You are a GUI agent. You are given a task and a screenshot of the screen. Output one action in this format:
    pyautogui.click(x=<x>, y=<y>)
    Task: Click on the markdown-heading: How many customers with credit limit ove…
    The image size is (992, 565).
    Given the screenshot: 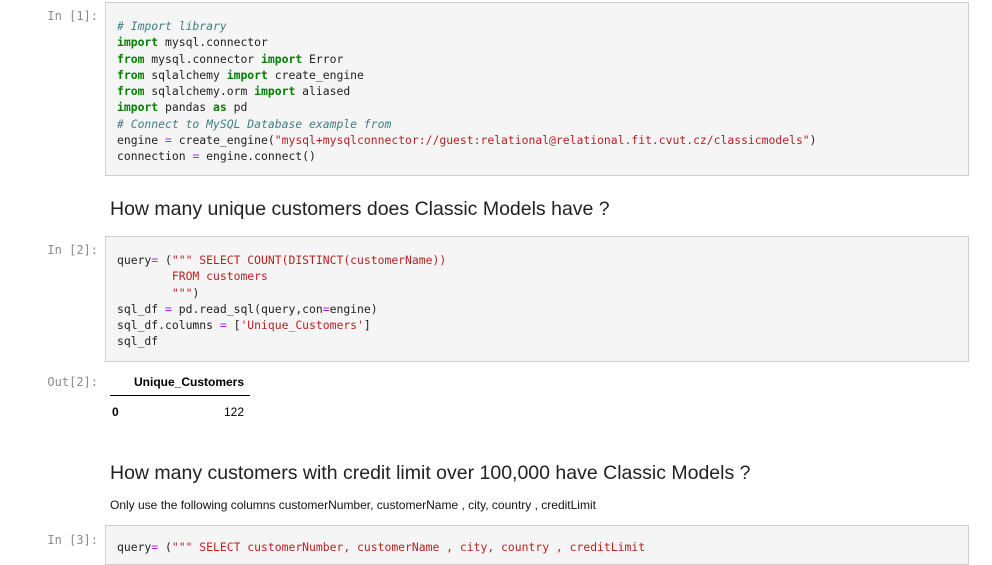 What is the action you would take?
    pyautogui.click(x=430, y=473)
    